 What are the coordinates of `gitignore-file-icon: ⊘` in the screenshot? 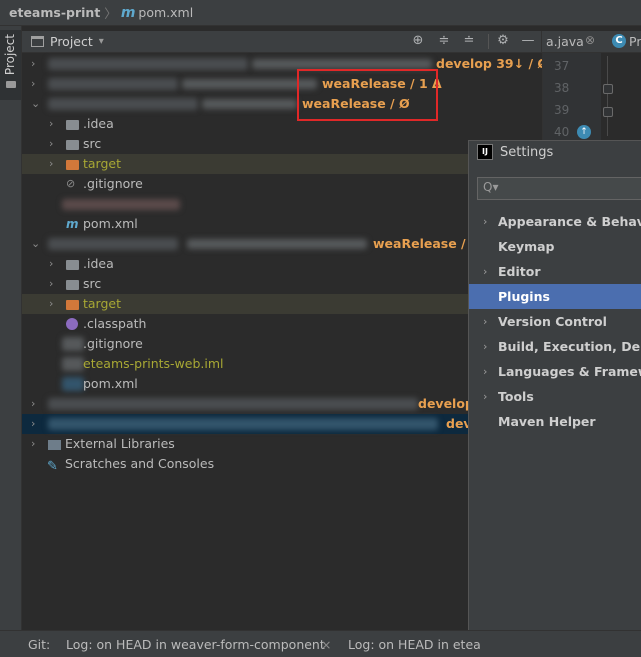 It's located at (71, 183).